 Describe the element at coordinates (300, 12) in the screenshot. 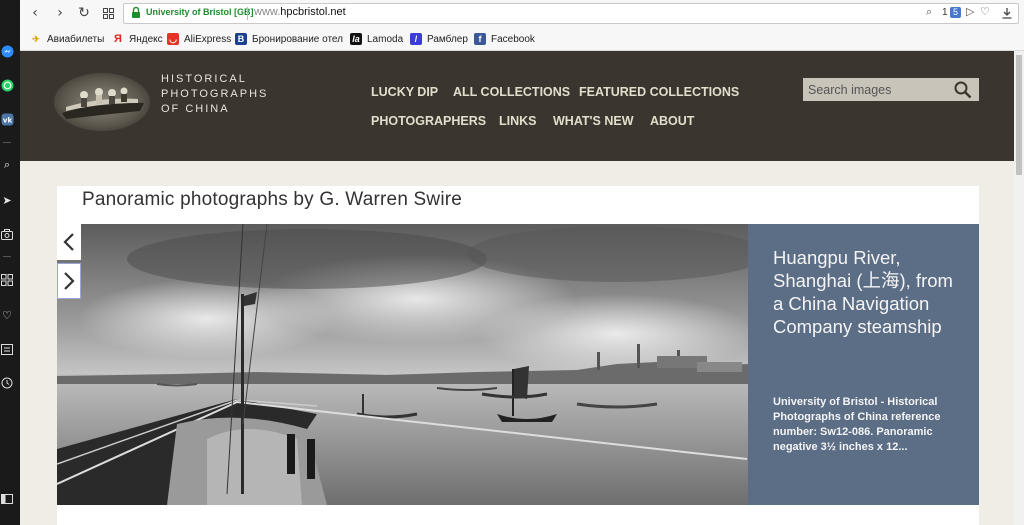

I see `url-text: www.hpcbristol.net` at that location.